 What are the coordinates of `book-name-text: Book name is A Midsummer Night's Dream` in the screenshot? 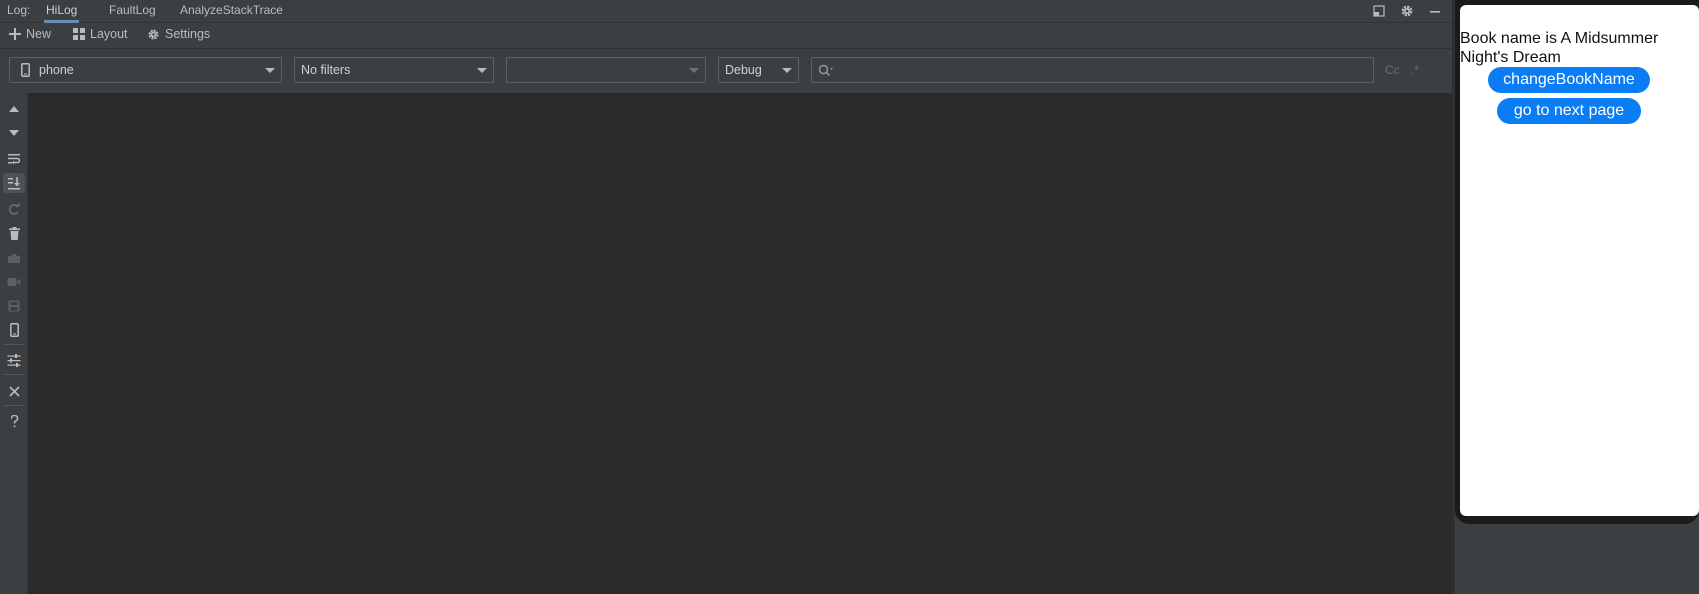 It's located at (1559, 48).